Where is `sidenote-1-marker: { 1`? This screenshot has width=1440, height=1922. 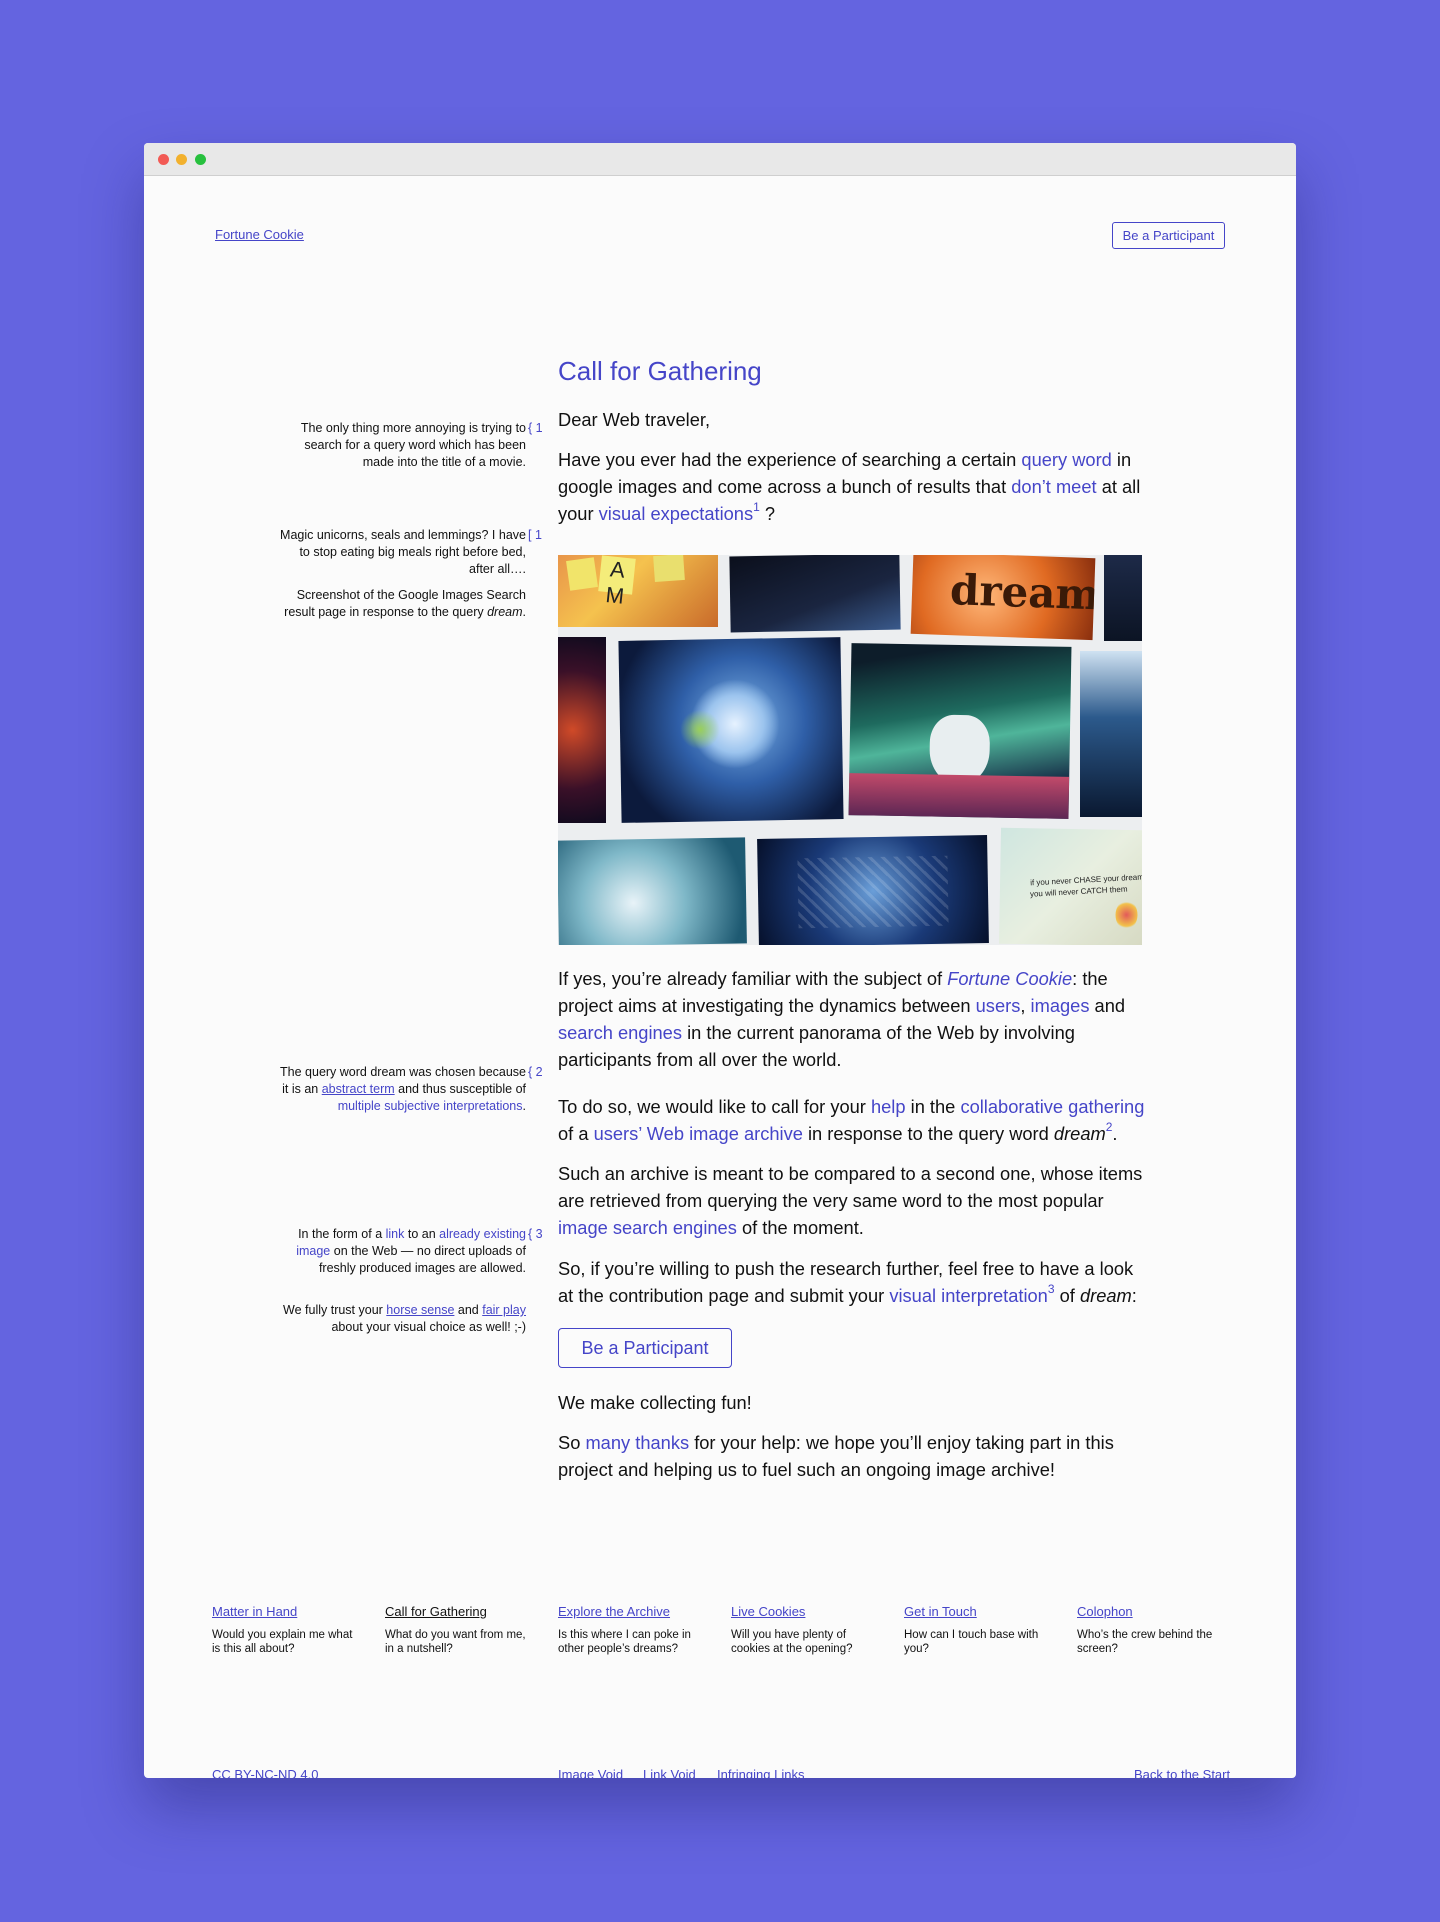
sidenote-1-marker: { 1 is located at coordinates (538, 428).